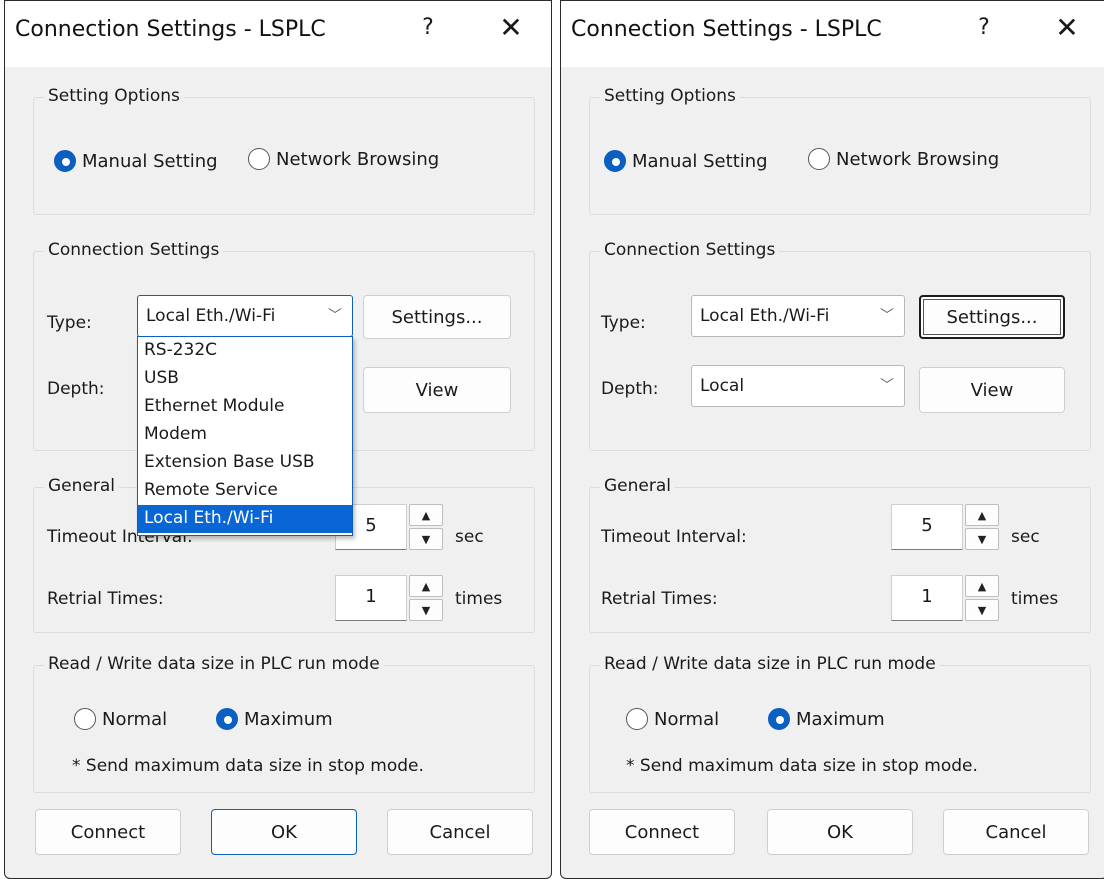 This screenshot has height=879, width=1104. Describe the element at coordinates (245, 351) in the screenshot. I see `dropdown-item: RS-232C` at that location.